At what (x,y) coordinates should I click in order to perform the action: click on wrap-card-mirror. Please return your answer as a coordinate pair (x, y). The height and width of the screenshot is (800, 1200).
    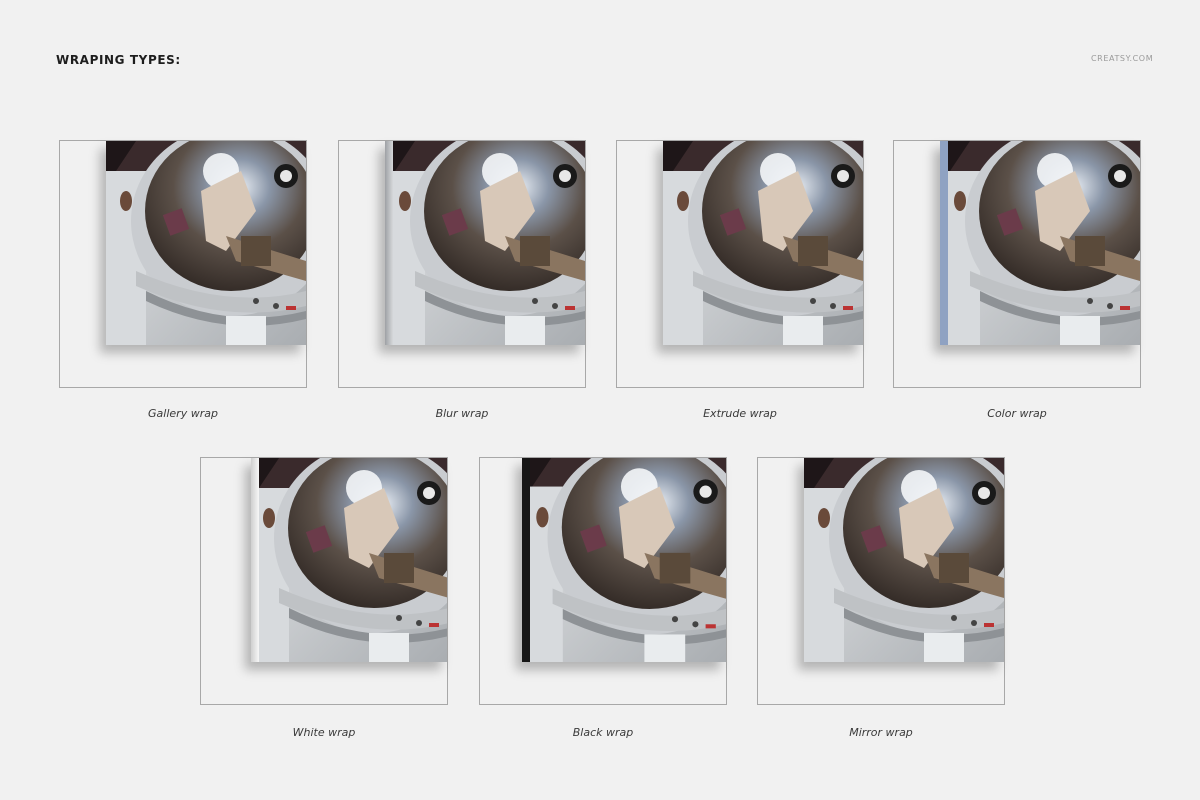
    Looking at the image, I should click on (881, 581).